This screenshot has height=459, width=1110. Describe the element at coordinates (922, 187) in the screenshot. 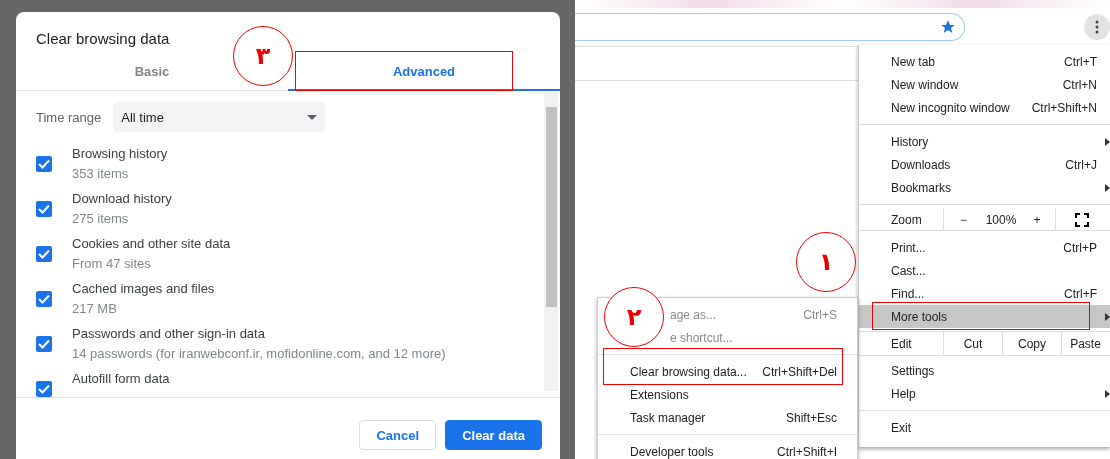

I see `menu-item-label: Bookmarks` at that location.